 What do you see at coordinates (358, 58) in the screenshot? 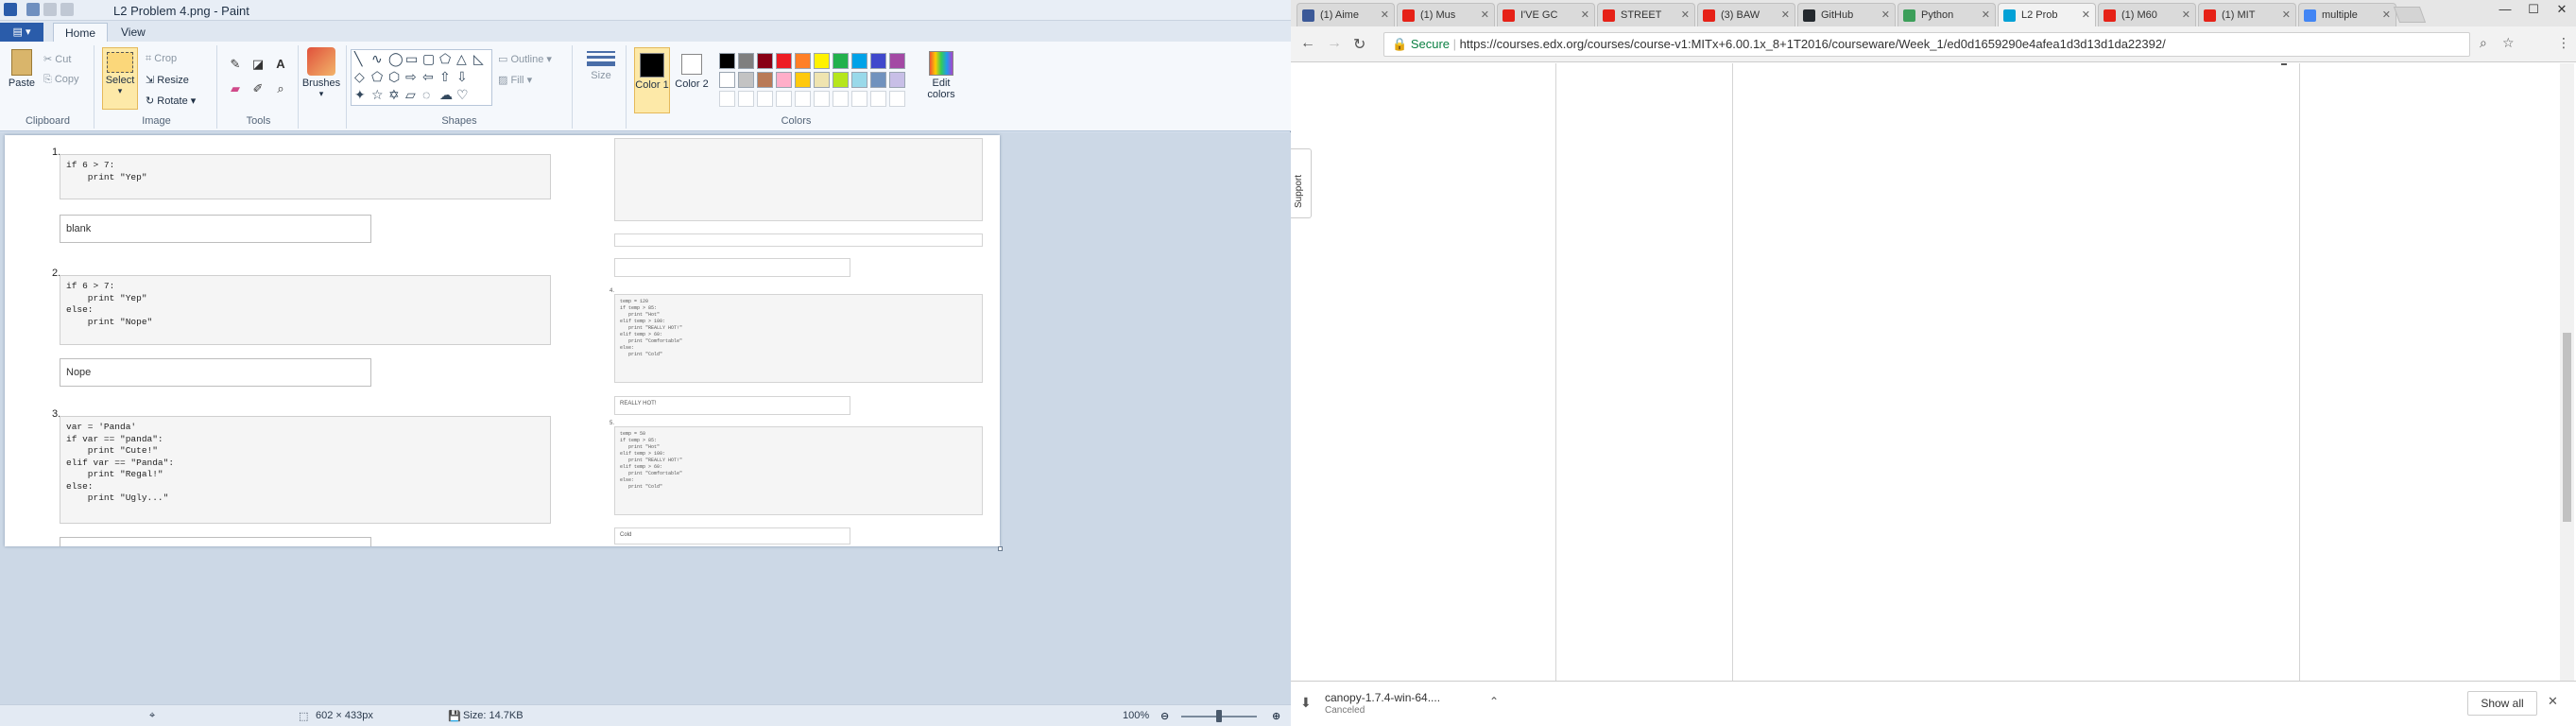
I see `line-shape-icon: ╲` at bounding box center [358, 58].